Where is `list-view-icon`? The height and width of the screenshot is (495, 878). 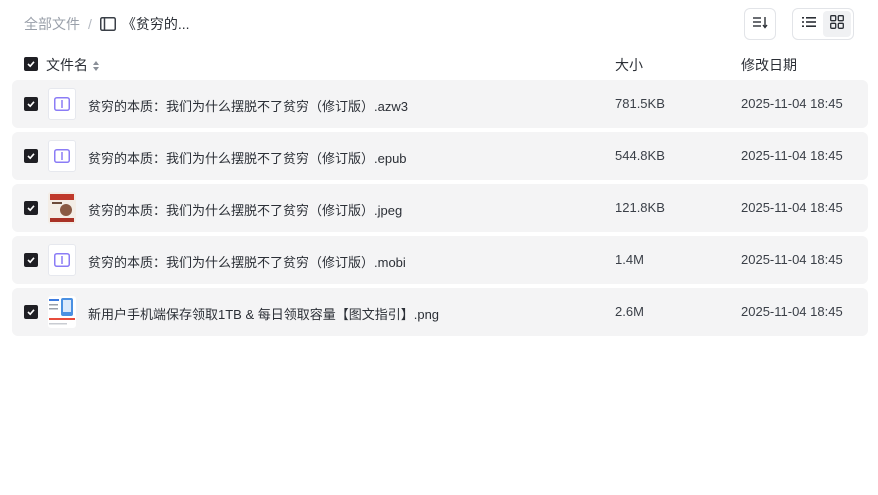 list-view-icon is located at coordinates (809, 24).